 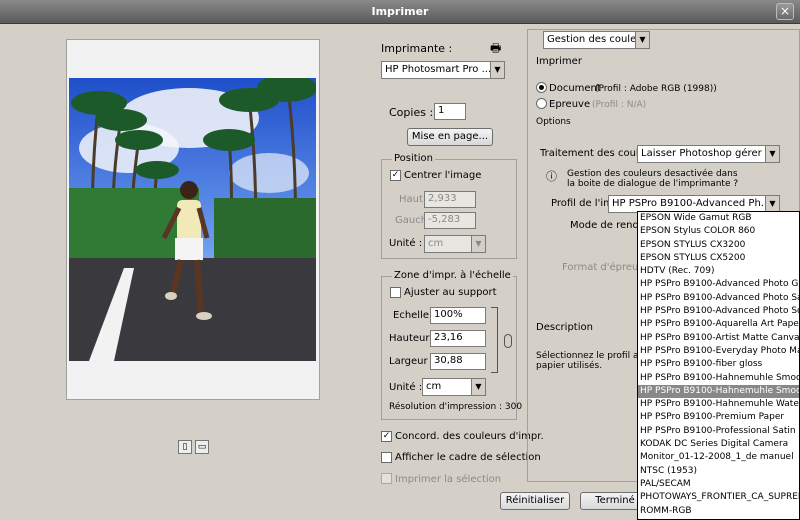 I want to click on profile-option: EPSON Stylus COLOR 860, so click(x=718, y=231).